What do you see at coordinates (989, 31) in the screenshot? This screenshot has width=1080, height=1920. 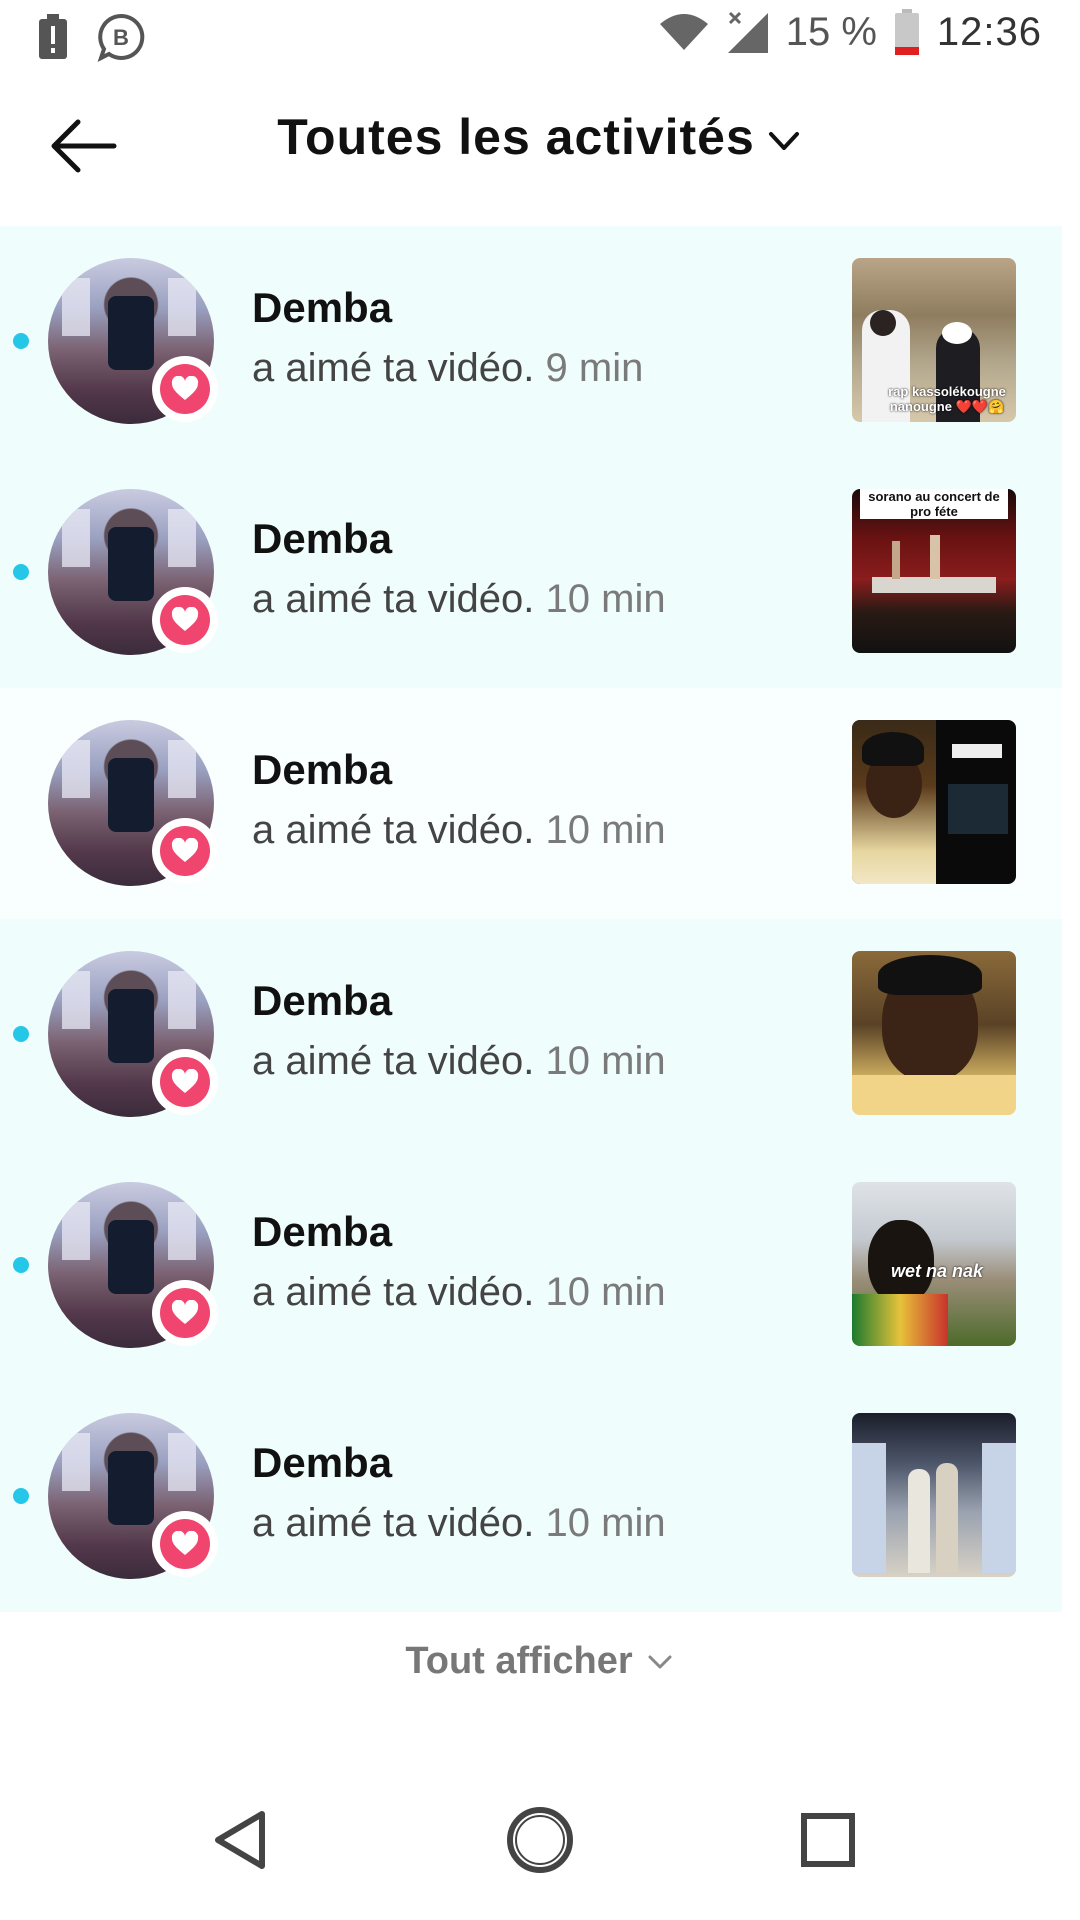 I see `clock: 12:36` at bounding box center [989, 31].